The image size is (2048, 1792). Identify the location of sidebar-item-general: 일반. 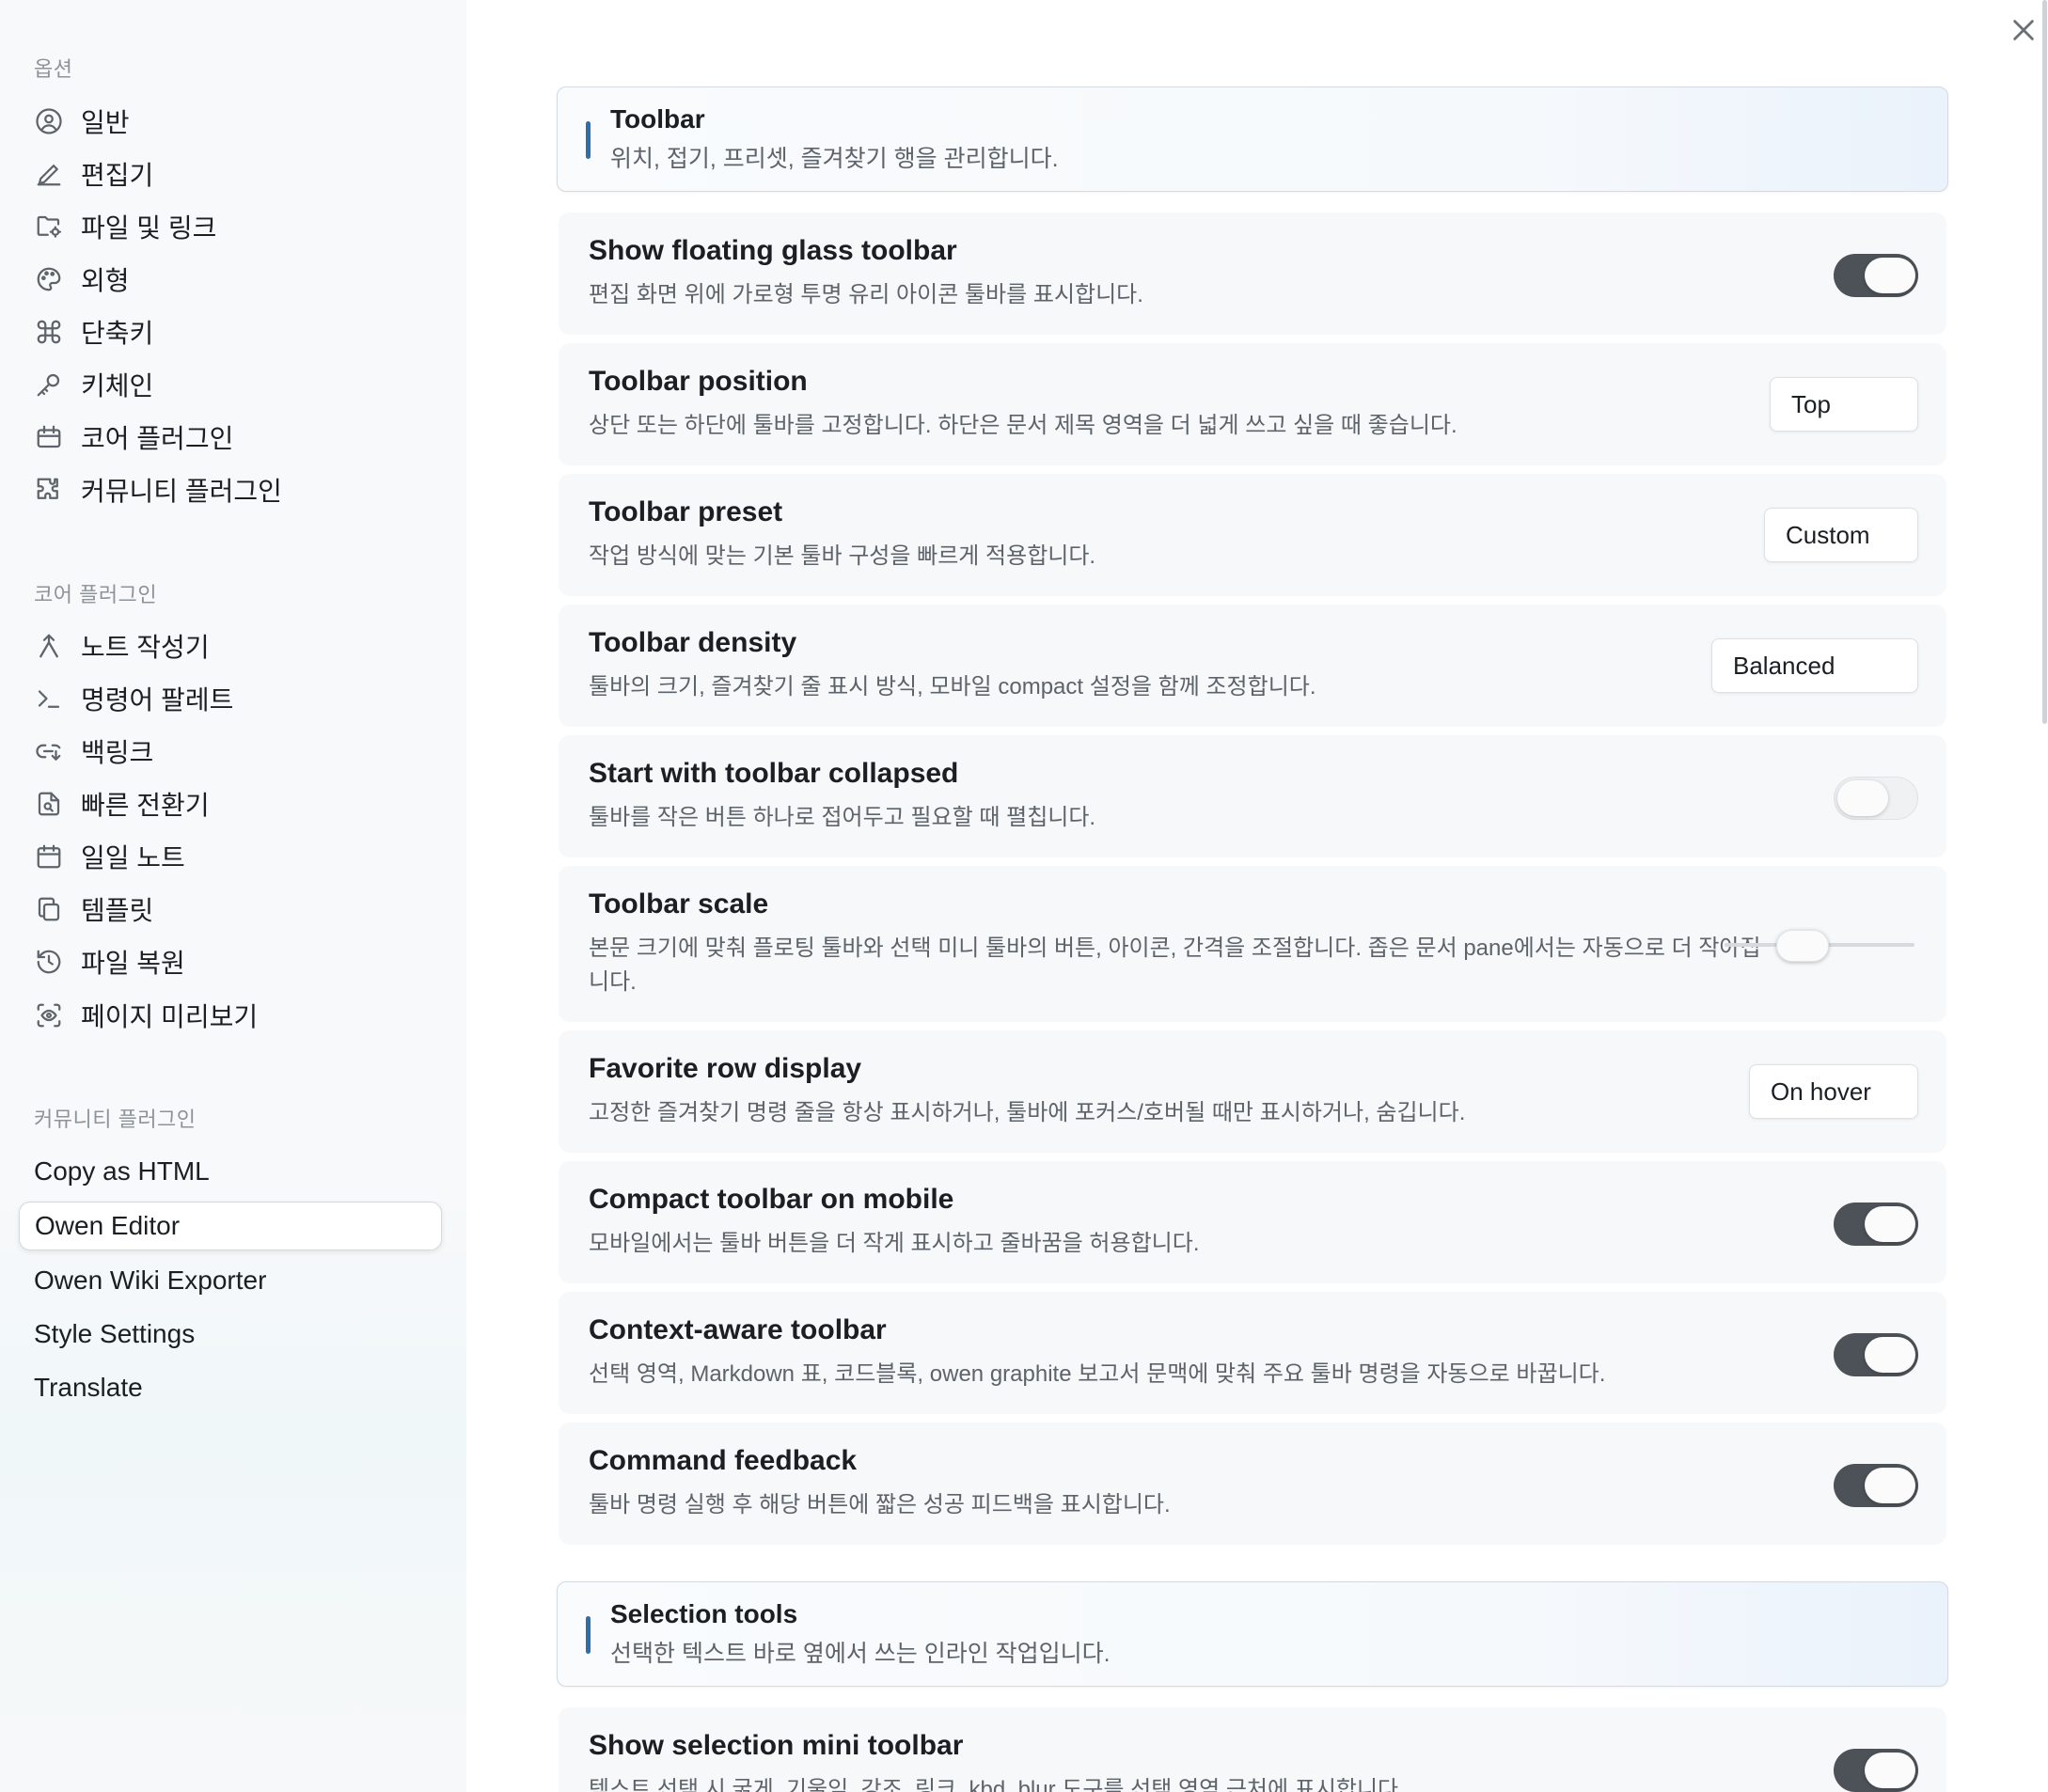
(230, 121).